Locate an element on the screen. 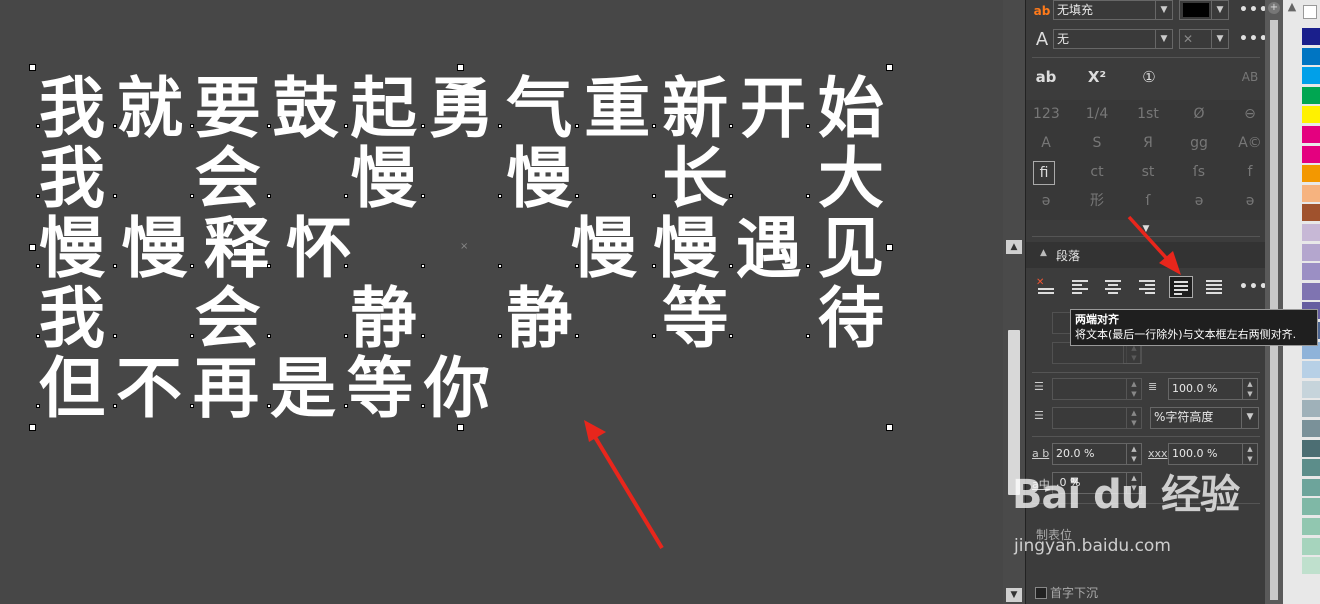  selection-handle-tr is located at coordinates (889, 67).